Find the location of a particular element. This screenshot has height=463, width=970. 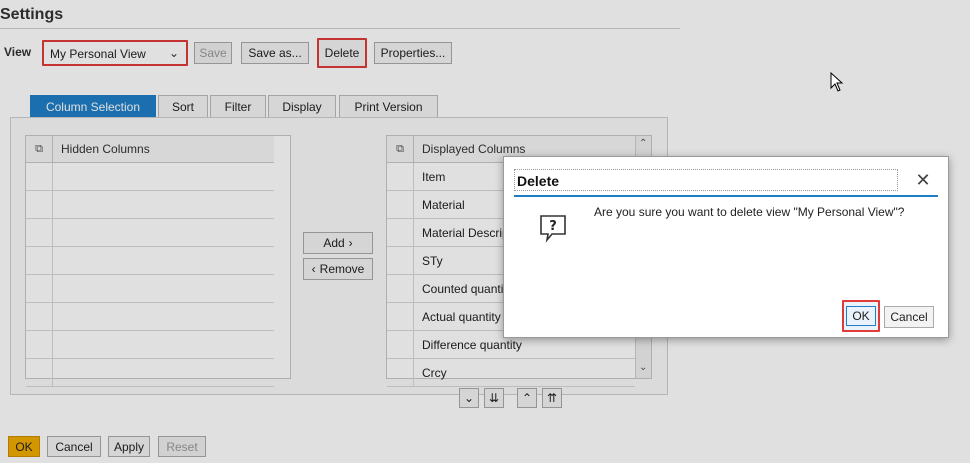

mouse-pointer-icon is located at coordinates (837, 82).